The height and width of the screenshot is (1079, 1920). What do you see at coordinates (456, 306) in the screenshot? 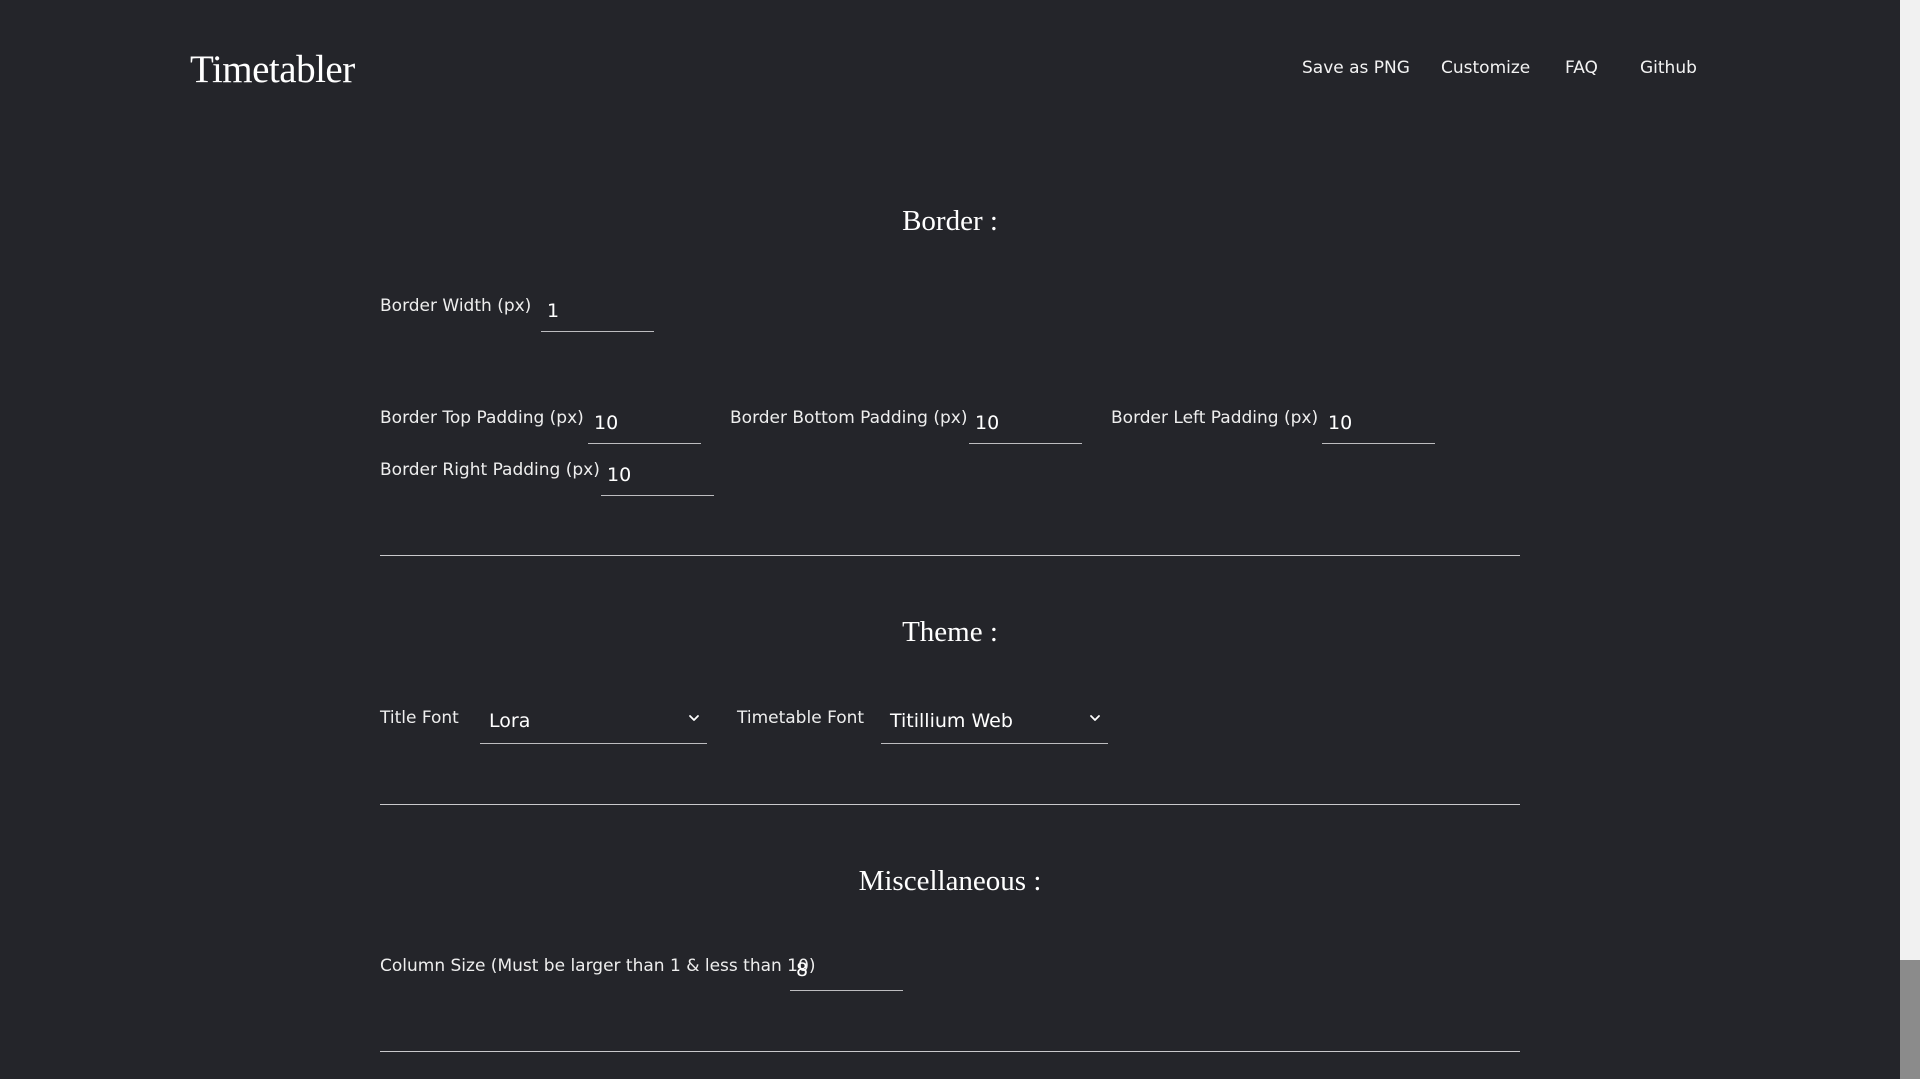
I see `border-width-label: Border Width (px)` at bounding box center [456, 306].